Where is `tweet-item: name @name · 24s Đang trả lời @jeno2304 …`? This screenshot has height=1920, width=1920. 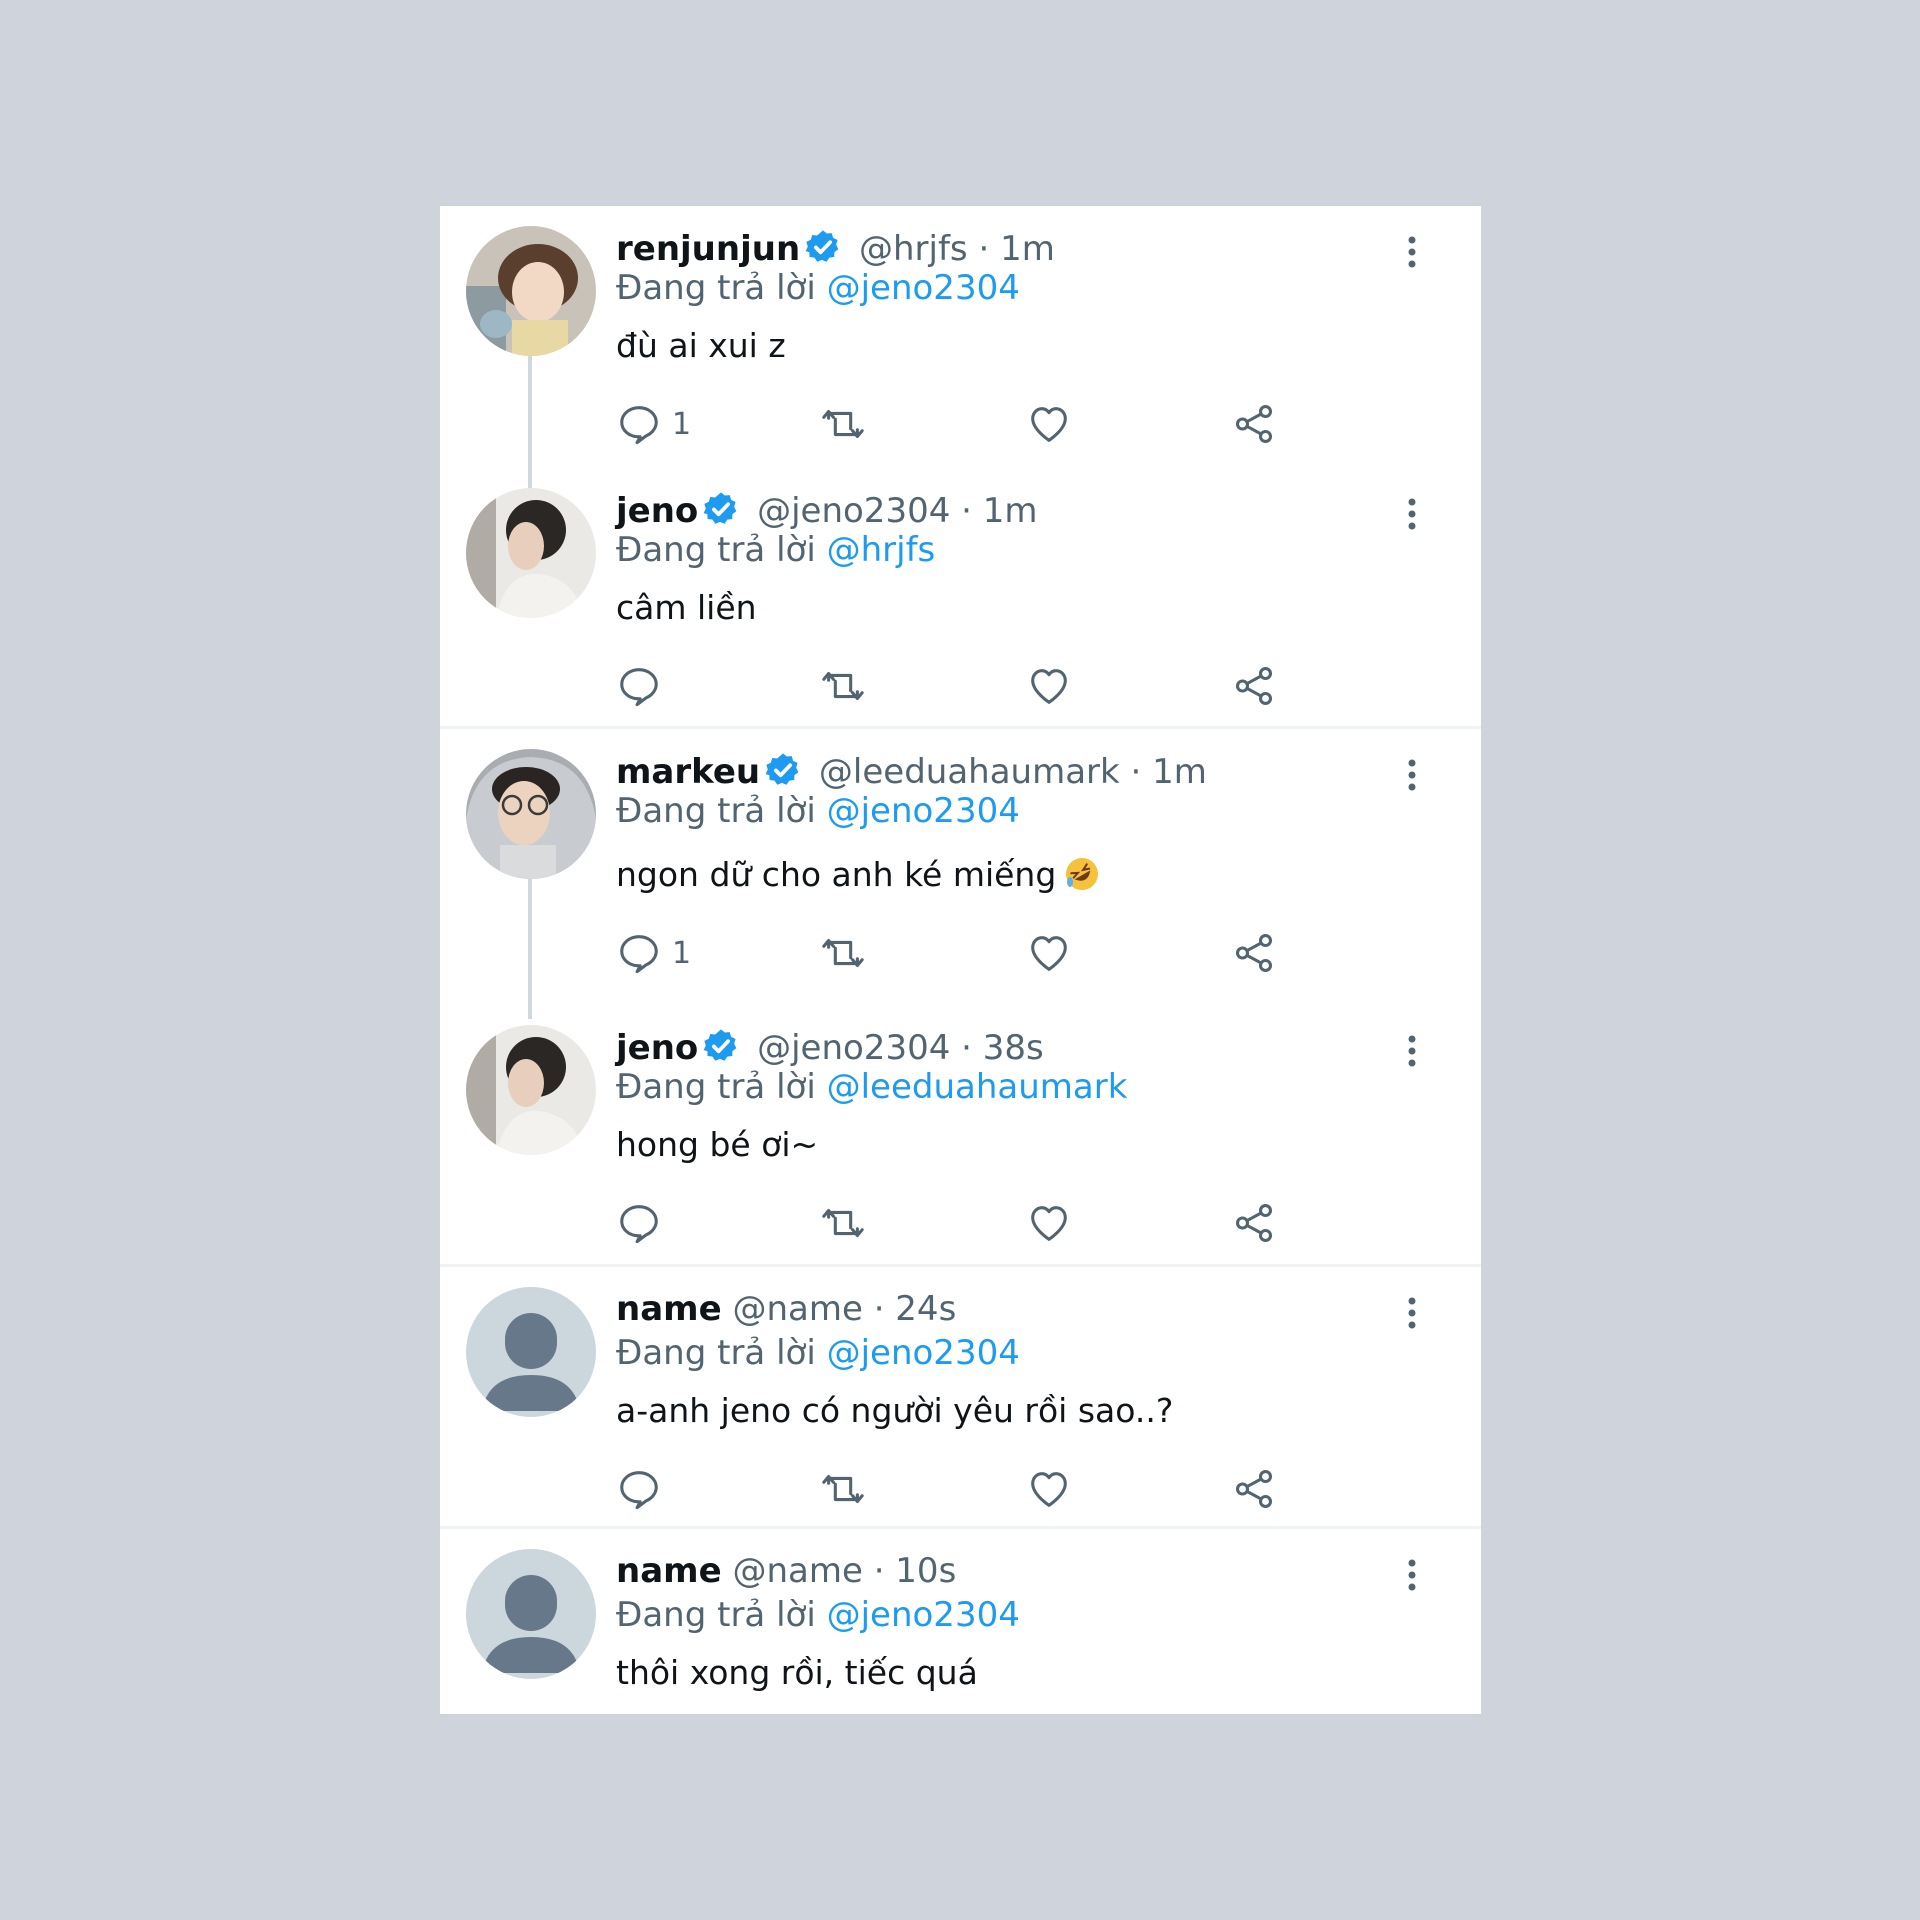
tweet-item: name @name · 24s Đang trả lời @jeno2304 … is located at coordinates (960, 1397).